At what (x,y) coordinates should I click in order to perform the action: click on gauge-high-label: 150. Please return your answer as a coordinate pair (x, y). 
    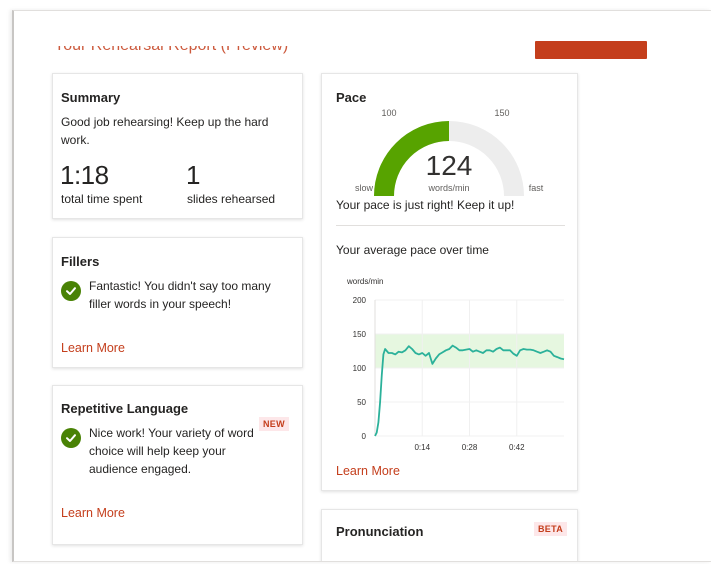
    Looking at the image, I should click on (501, 113).